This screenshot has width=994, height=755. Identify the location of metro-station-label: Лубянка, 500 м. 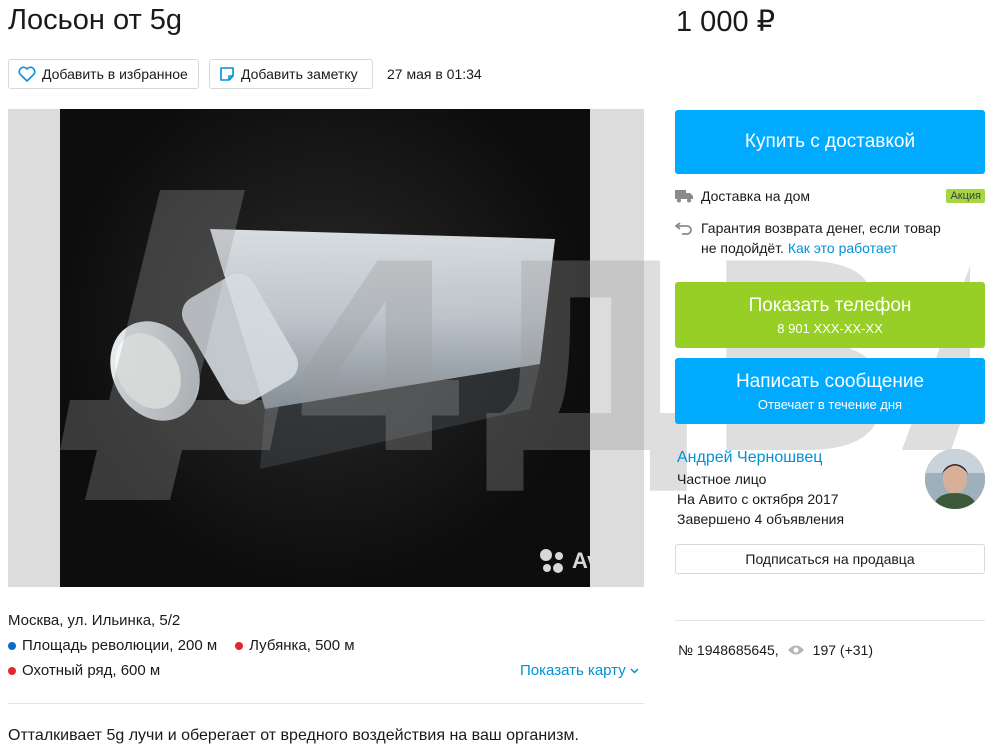
(302, 645).